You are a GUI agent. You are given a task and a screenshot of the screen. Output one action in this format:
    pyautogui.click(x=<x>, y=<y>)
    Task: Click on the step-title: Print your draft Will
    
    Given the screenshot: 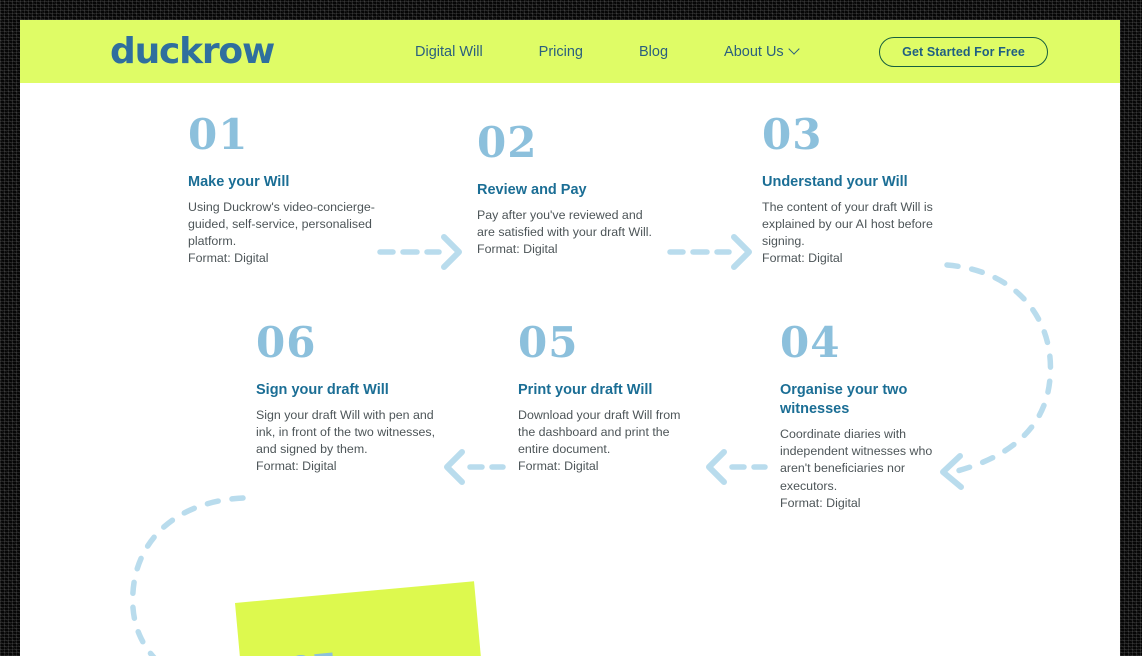 What is the action you would take?
    pyautogui.click(x=585, y=390)
    